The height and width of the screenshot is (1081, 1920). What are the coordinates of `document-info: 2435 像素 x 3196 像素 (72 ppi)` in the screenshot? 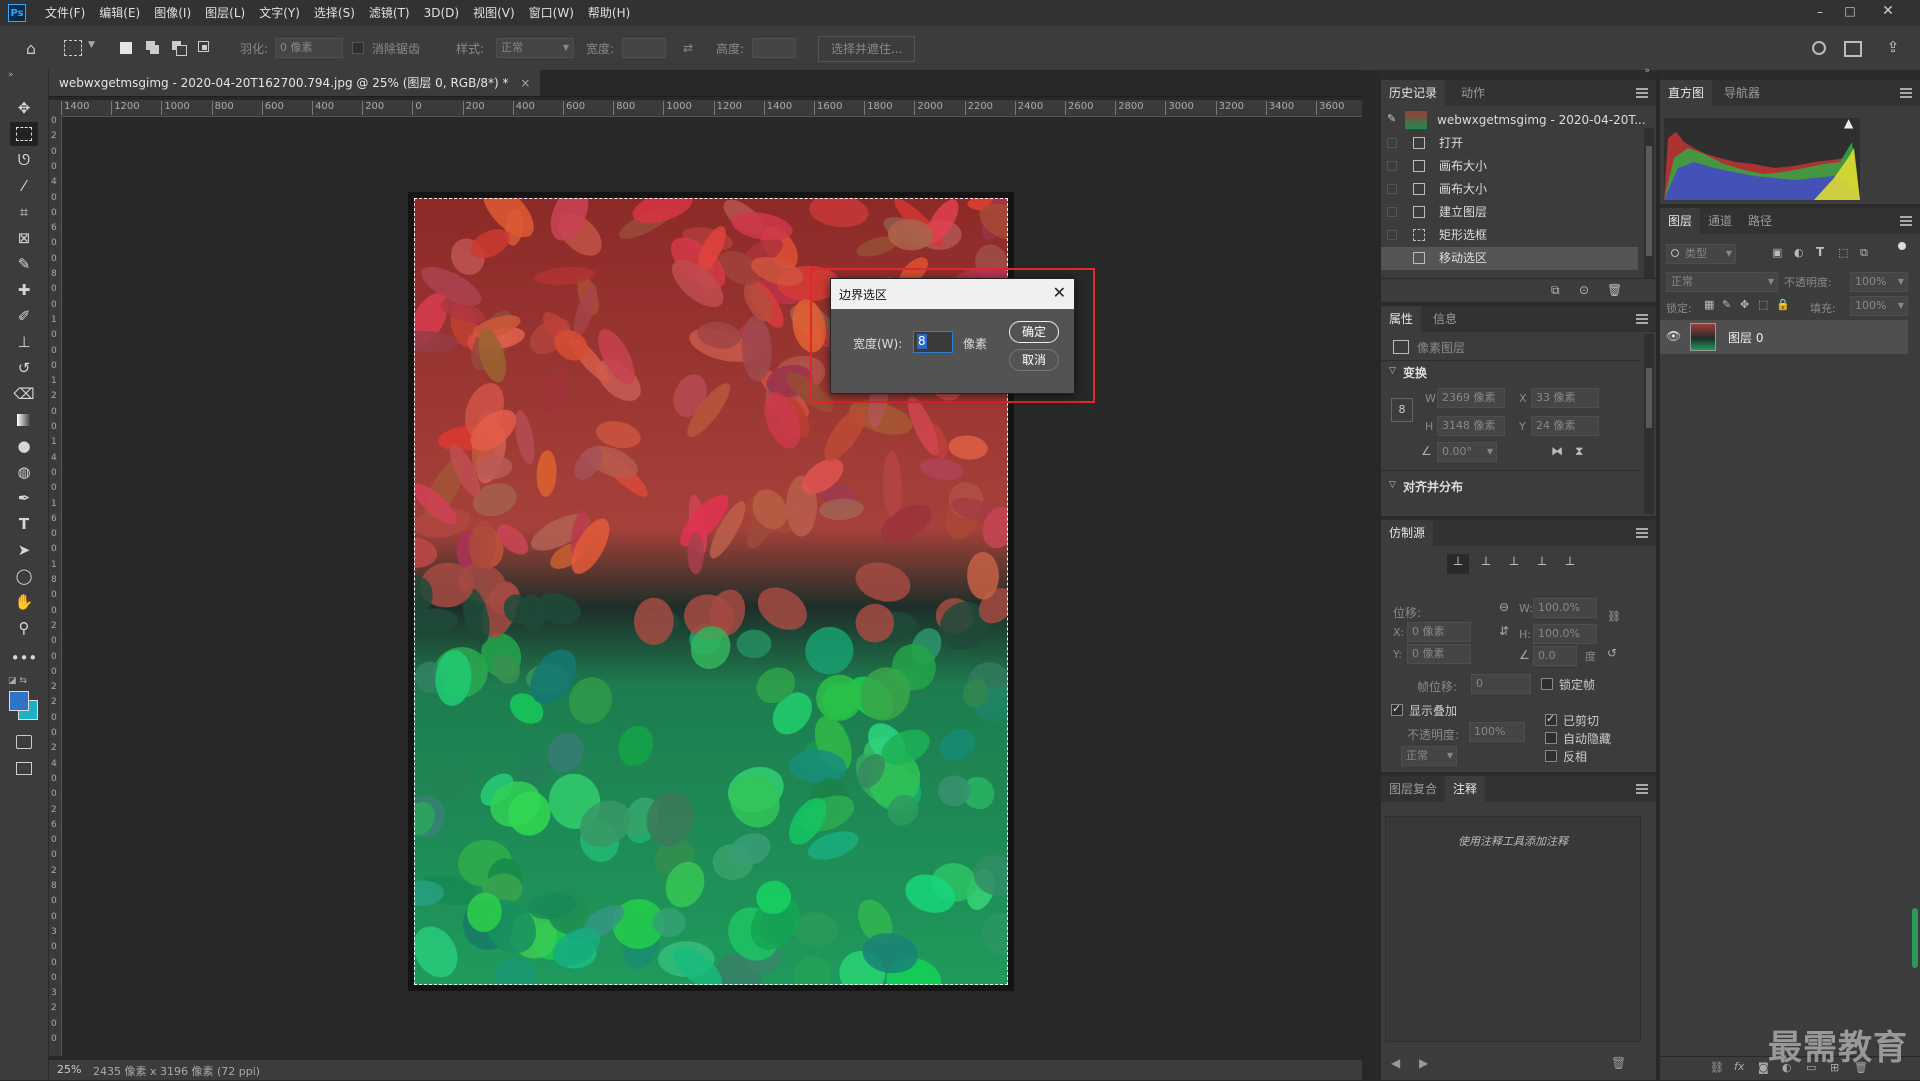 It's located at (176, 1071).